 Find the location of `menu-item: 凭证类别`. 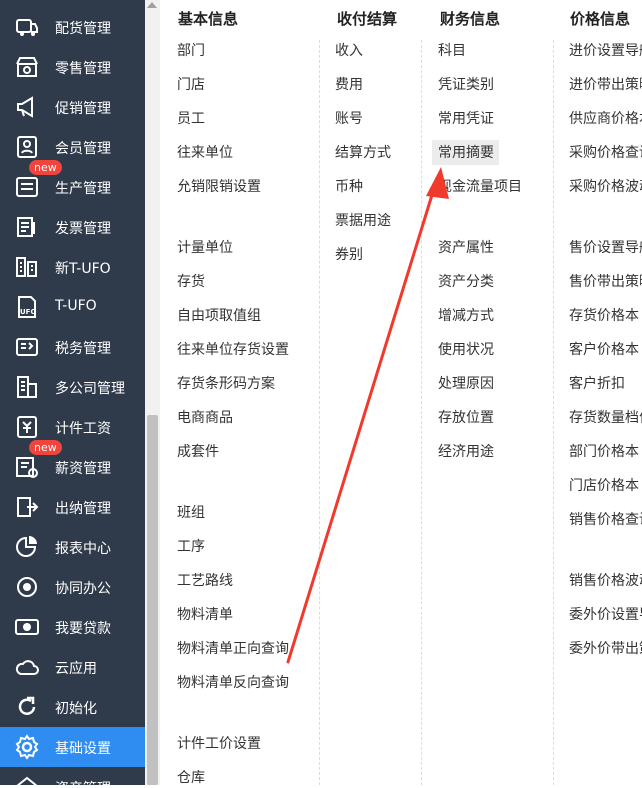

menu-item: 凭证类别 is located at coordinates (466, 85).